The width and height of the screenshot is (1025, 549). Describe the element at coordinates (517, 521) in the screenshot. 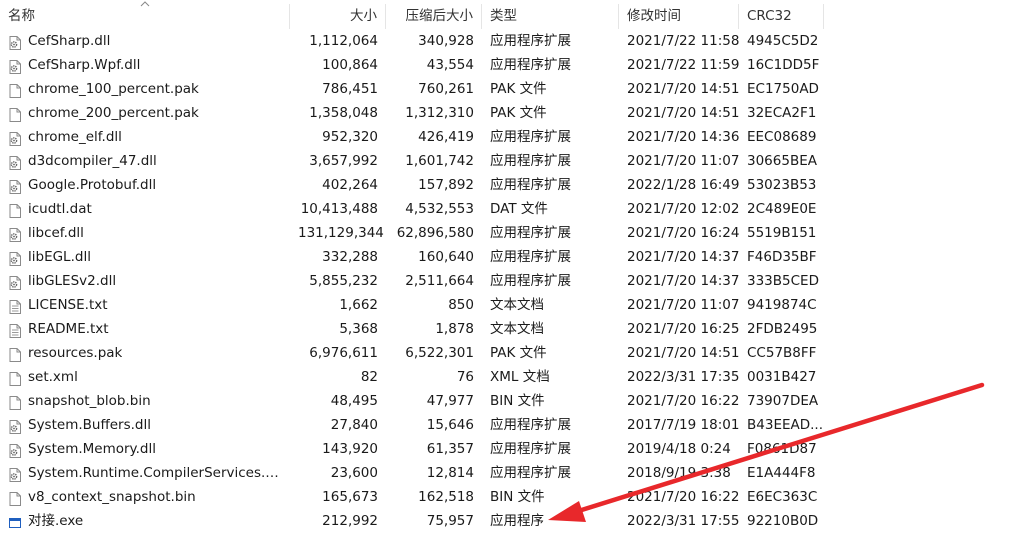

I see `file-type: 应用程序` at that location.